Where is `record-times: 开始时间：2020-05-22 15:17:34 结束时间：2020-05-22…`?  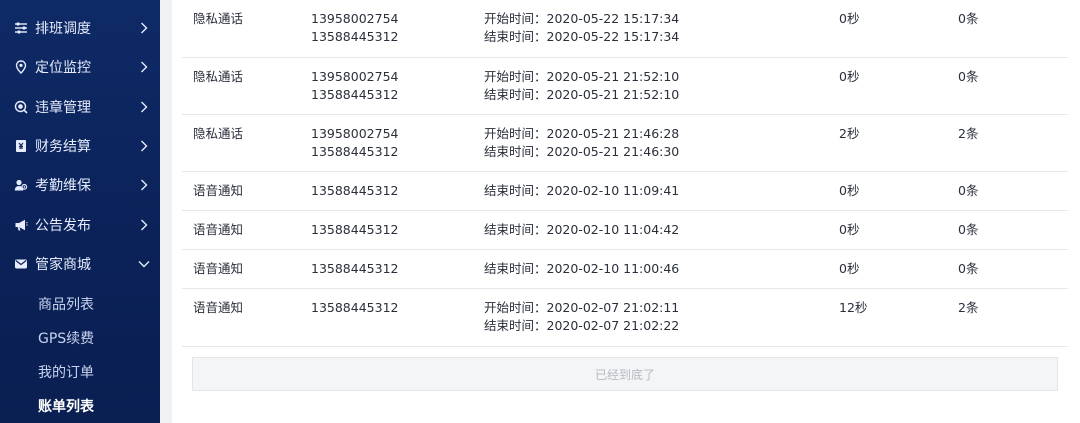 record-times: 开始时间：2020-05-22 15:17:34 结束时间：2020-05-22… is located at coordinates (581, 28).